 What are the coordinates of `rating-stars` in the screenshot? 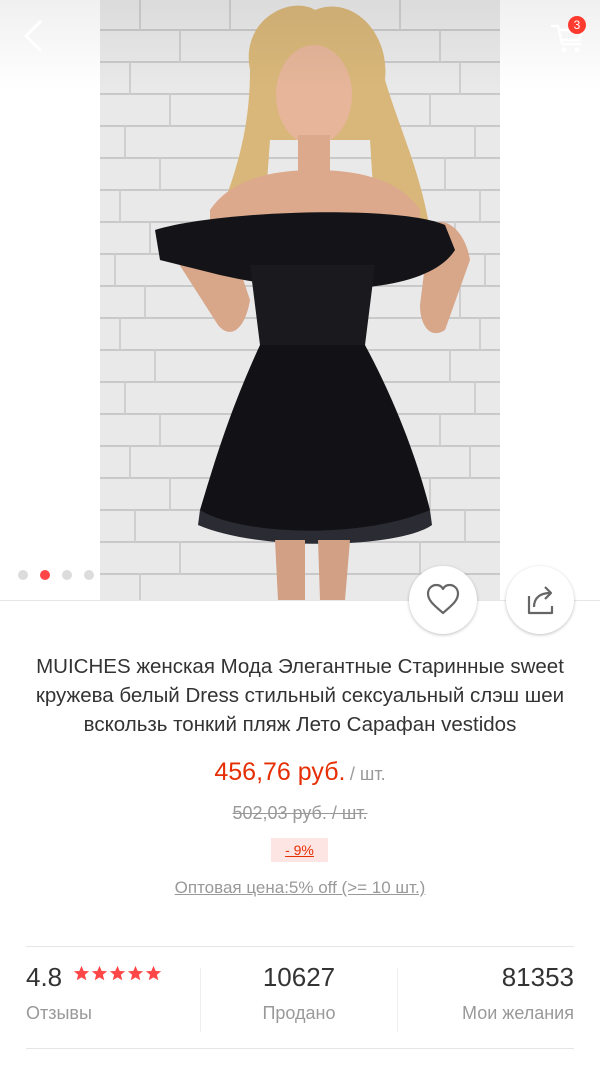 It's located at (117, 973).